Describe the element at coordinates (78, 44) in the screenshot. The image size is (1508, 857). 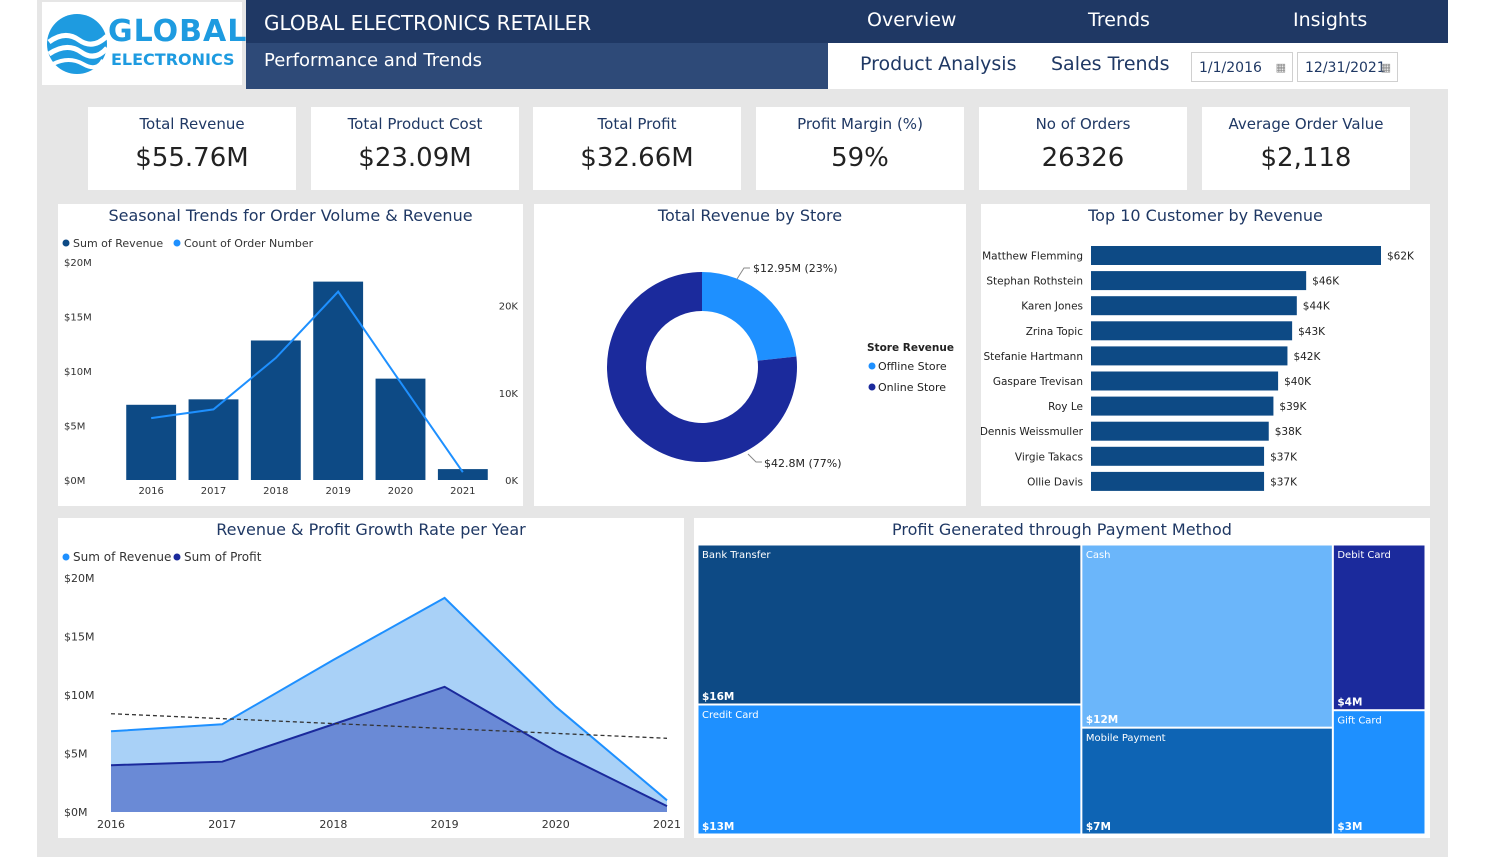
I see `globe-logo-icon` at that location.